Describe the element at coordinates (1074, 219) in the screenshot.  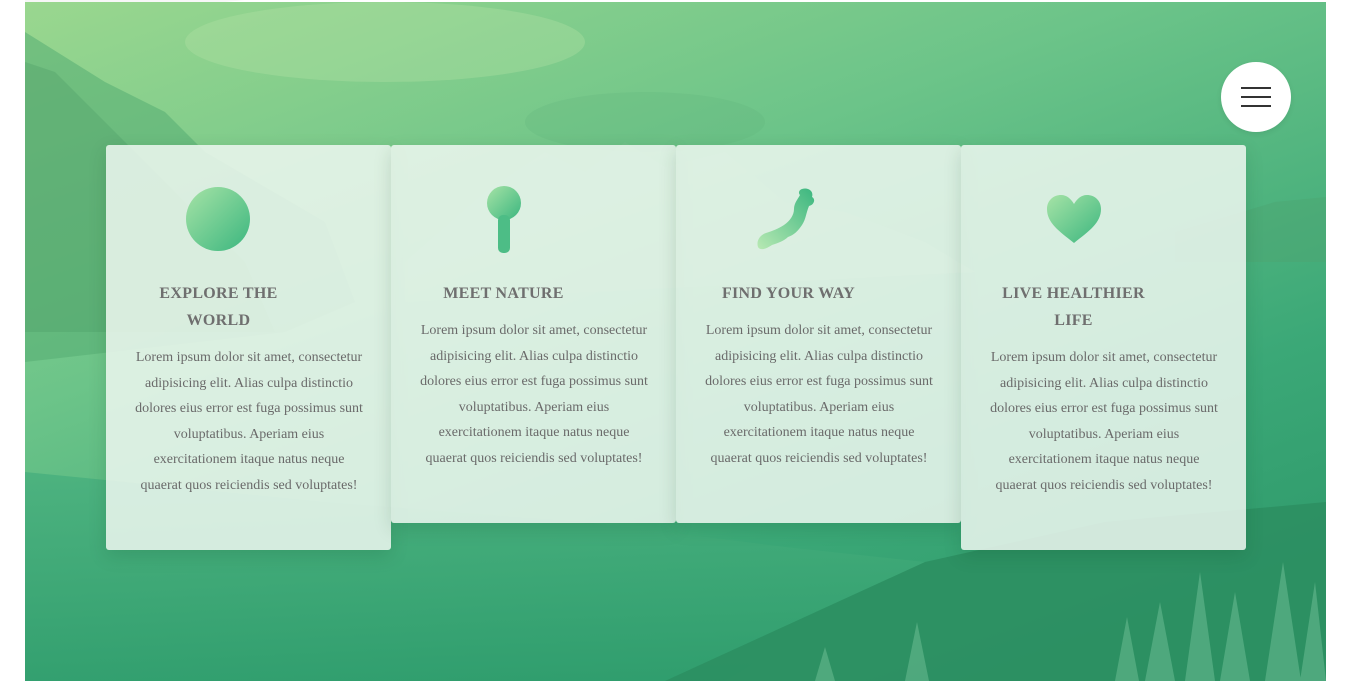
I see `heart-icon` at that location.